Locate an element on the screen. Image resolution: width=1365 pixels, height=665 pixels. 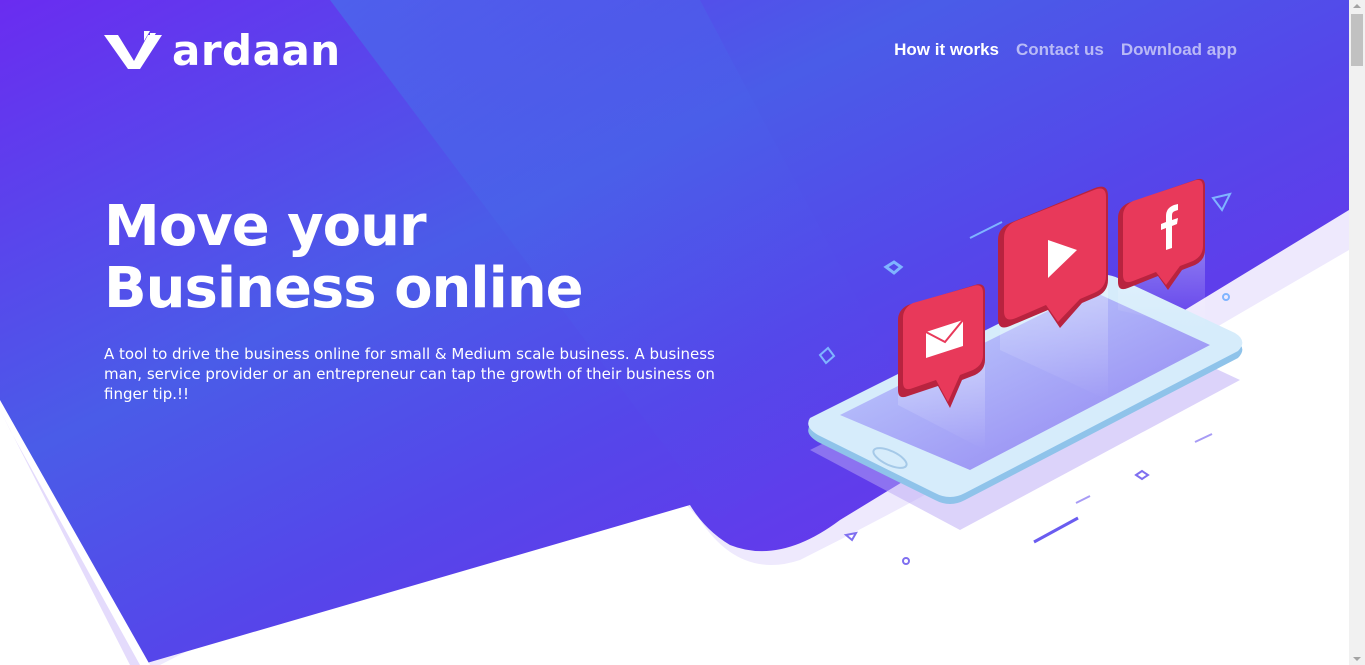
hero-title: Move your Business online is located at coordinates (344, 257).